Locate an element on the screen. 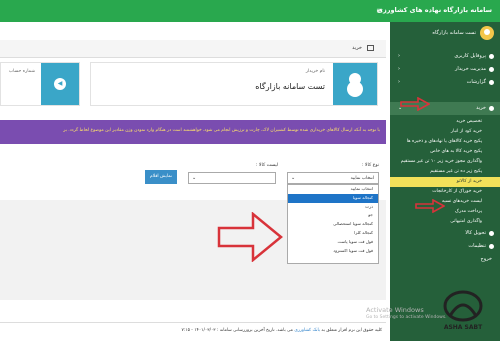  sidebar-item-label: خرید is located at coordinates (481, 108).